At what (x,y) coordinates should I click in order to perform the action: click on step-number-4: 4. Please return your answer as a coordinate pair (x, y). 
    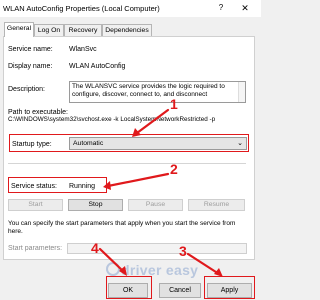
    Looking at the image, I should click on (95, 248).